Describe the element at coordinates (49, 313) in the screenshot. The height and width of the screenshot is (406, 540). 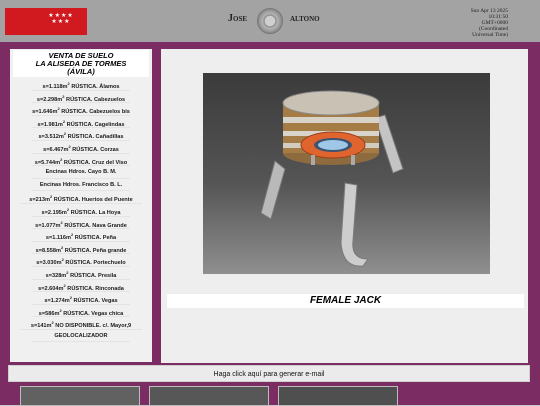
I see `property-area: s=586m` at that location.